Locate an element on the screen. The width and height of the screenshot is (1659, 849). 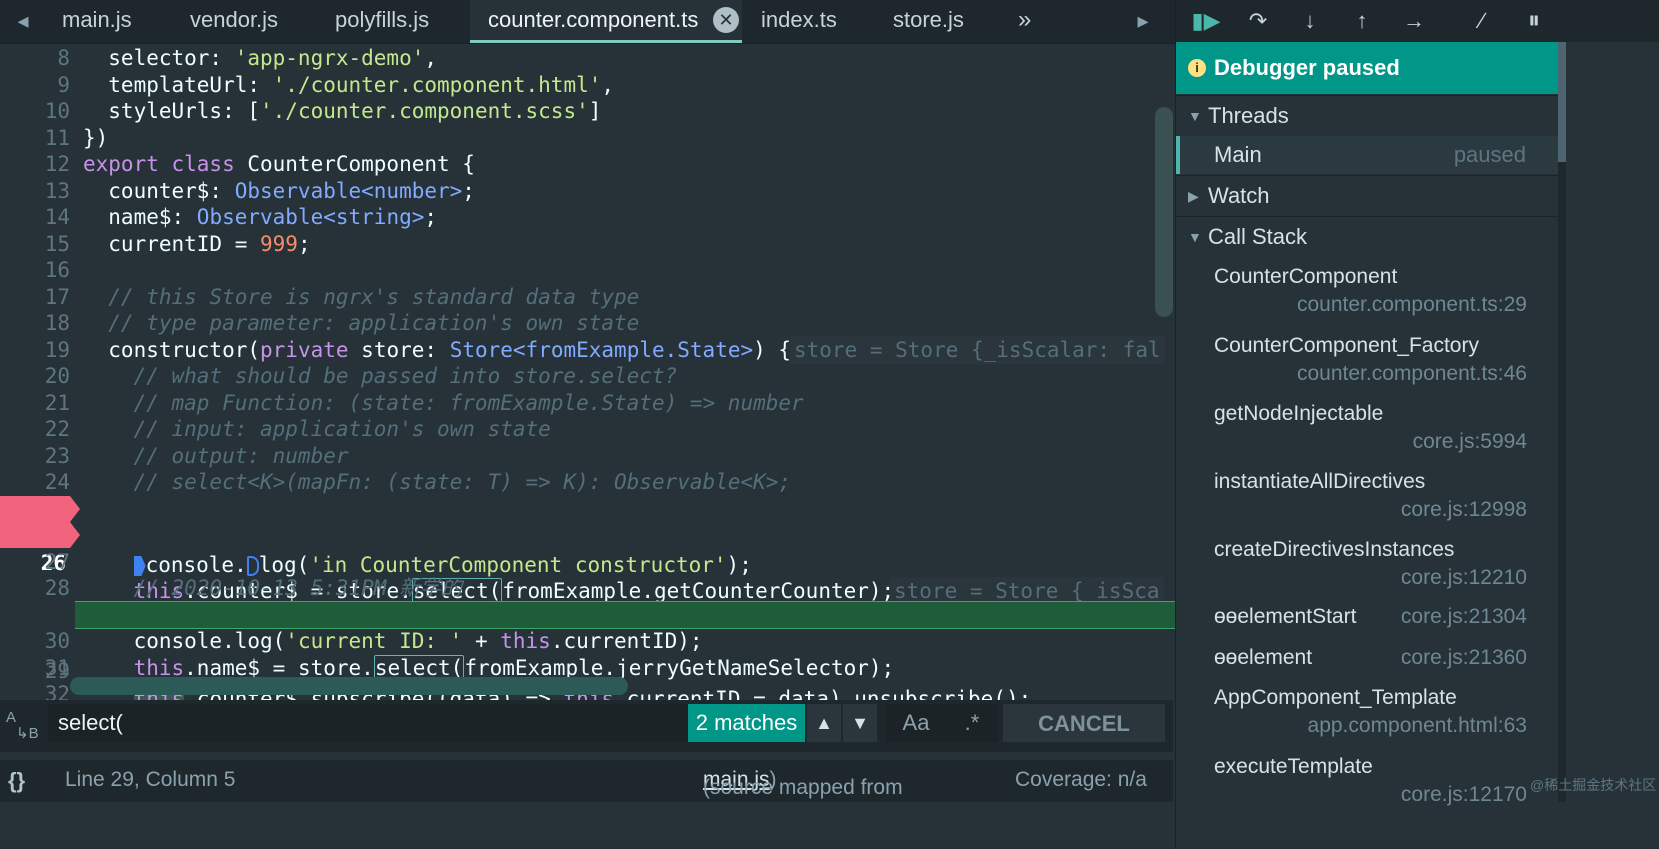
code-line: 23 // output: number is located at coordinates (612, 456).